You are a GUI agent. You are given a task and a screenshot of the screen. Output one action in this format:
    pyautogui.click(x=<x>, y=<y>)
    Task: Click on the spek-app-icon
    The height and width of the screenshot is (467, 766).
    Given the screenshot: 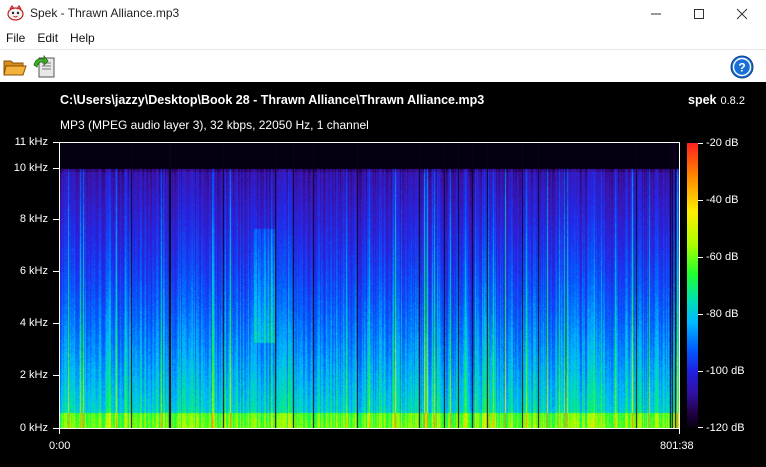 What is the action you would take?
    pyautogui.click(x=15, y=13)
    